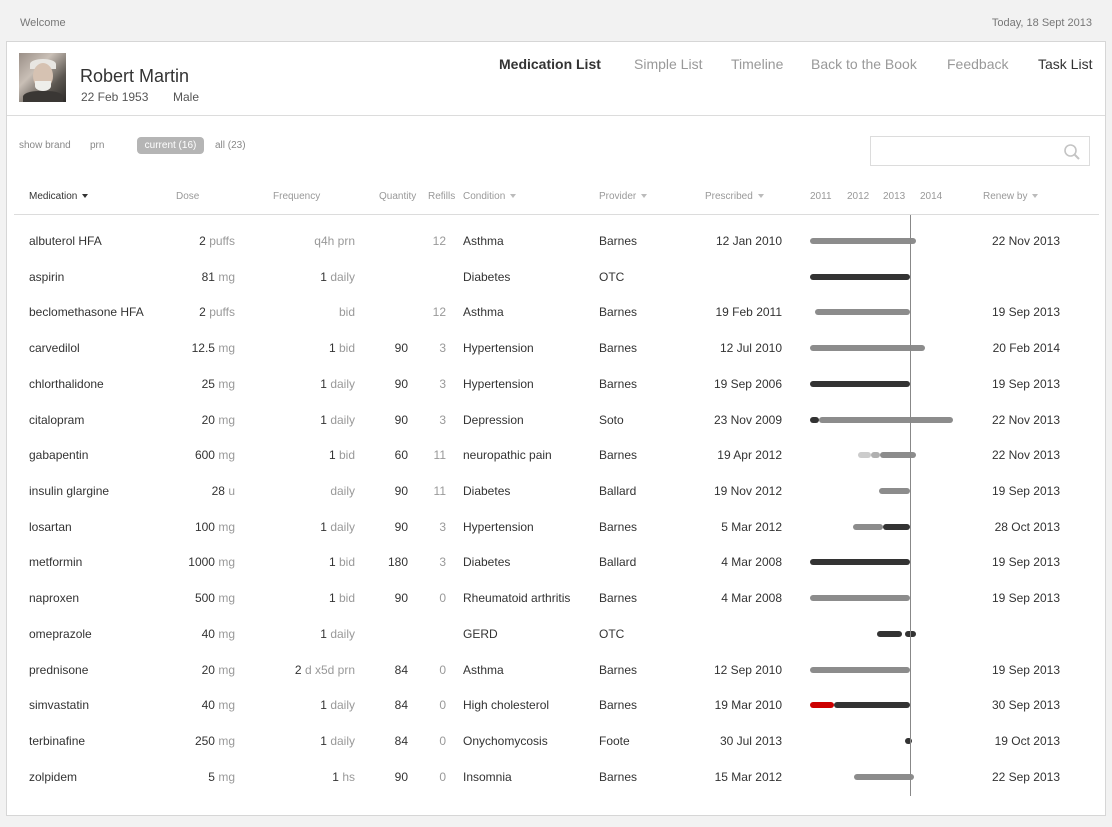  I want to click on prescribed-date: 19 Apr 2012, so click(749, 455).